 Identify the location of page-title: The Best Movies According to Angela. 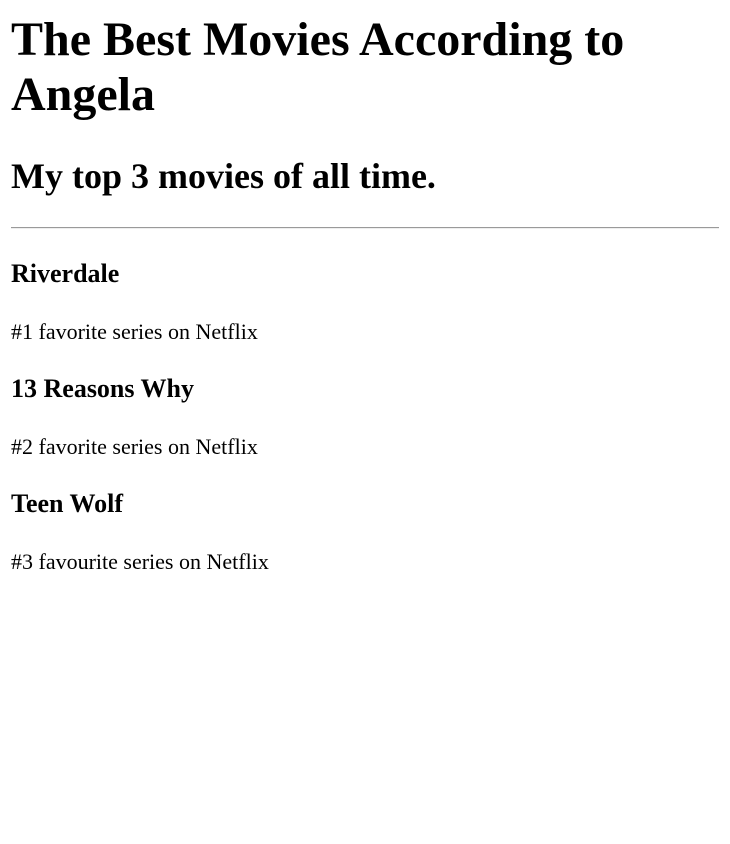
(318, 67).